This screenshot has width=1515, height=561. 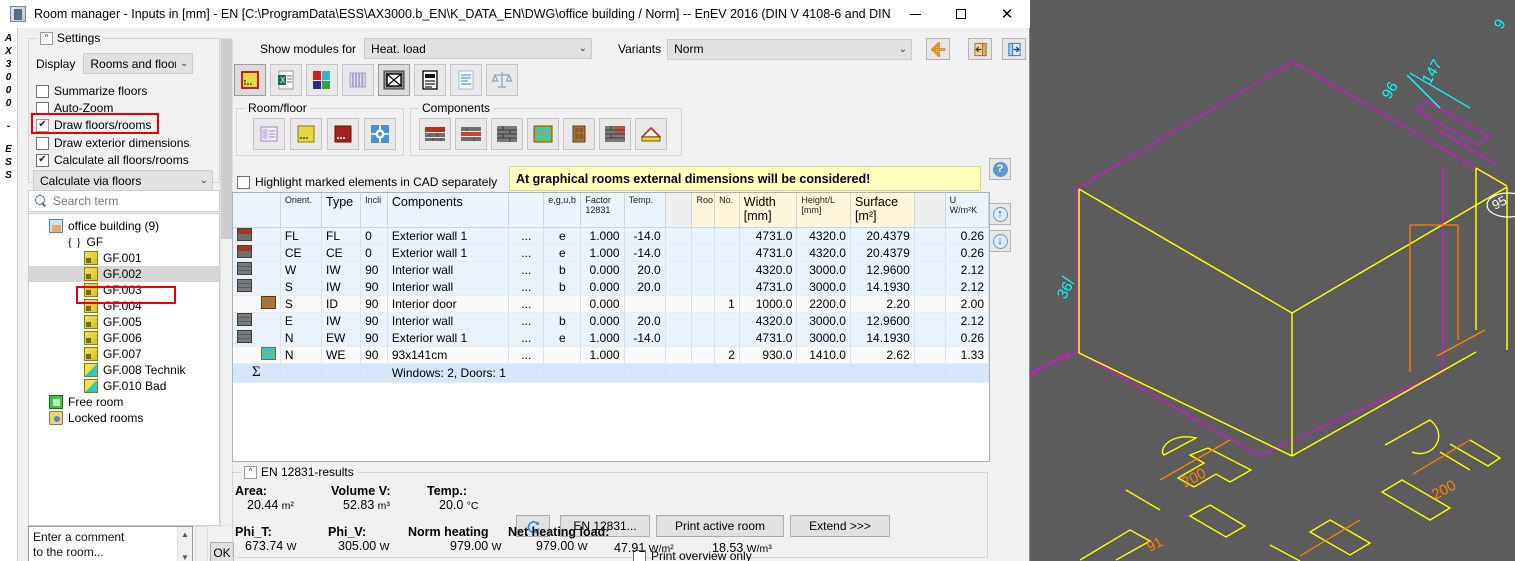 I want to click on checkbox-draw-exterior-dimensions: Draw exterior dimensions, so click(x=112, y=143).